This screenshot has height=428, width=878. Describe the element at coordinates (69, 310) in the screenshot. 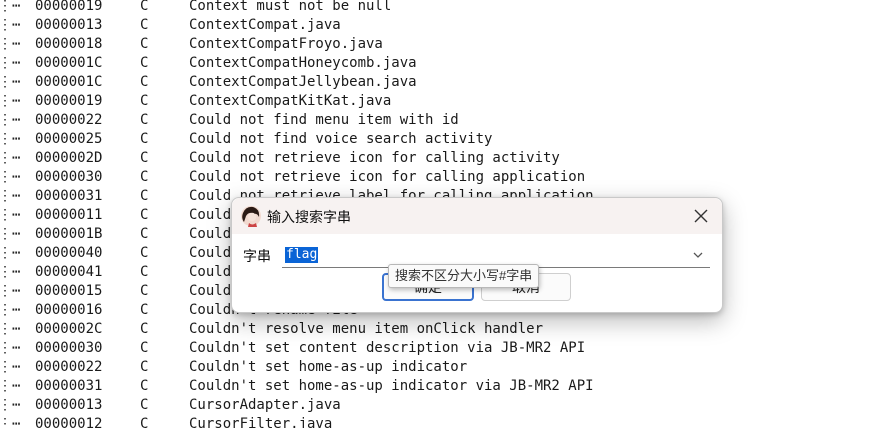

I see `row-length-cell: 00000016` at that location.